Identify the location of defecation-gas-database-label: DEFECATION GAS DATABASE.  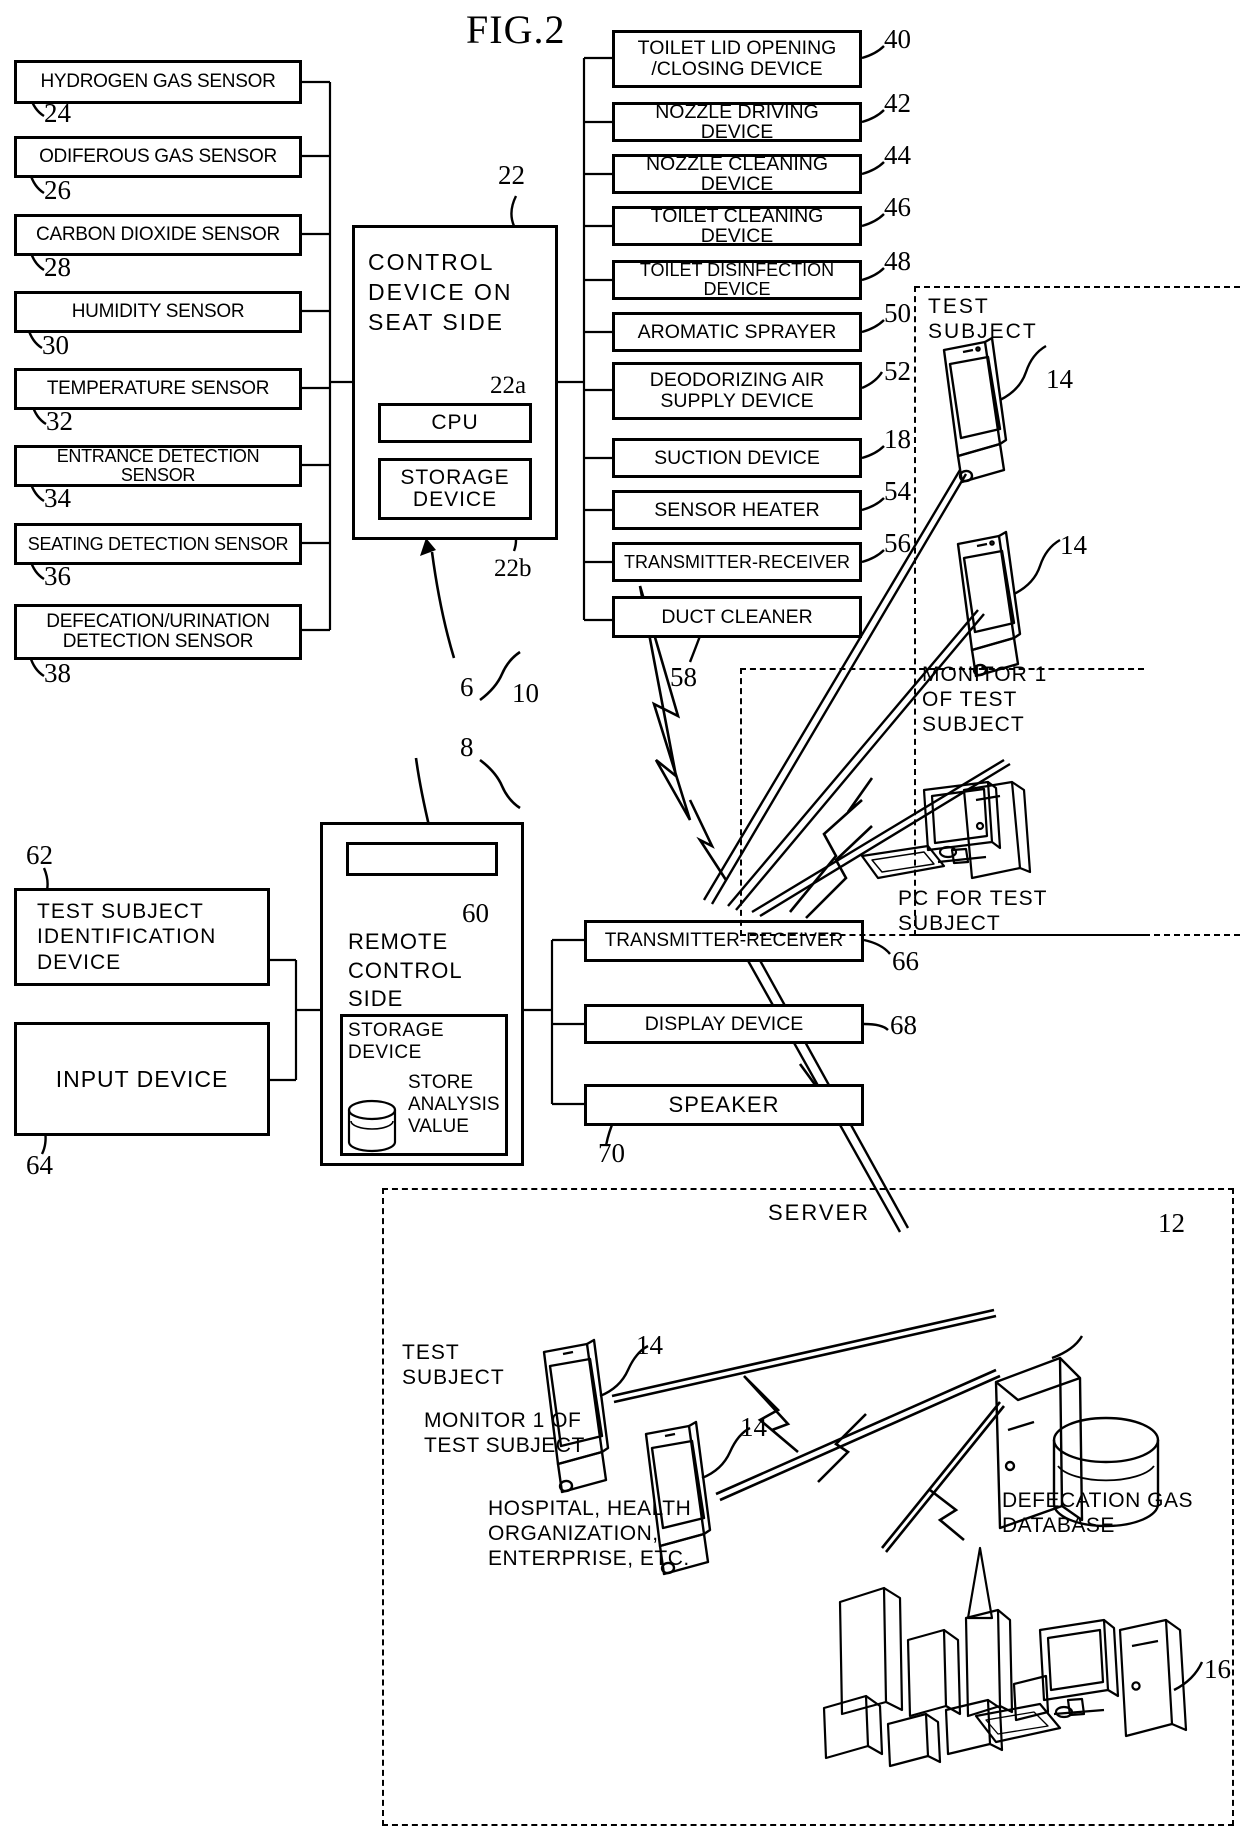
(1097, 1513).